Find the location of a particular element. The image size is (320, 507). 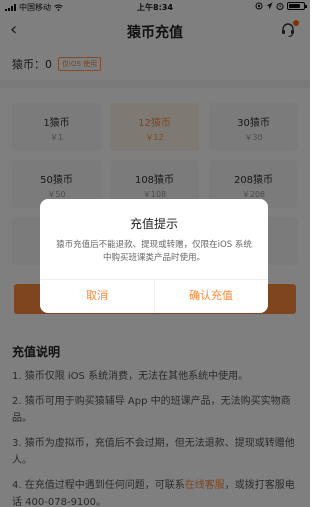

dialog-title: 充值提示 is located at coordinates (153, 224).